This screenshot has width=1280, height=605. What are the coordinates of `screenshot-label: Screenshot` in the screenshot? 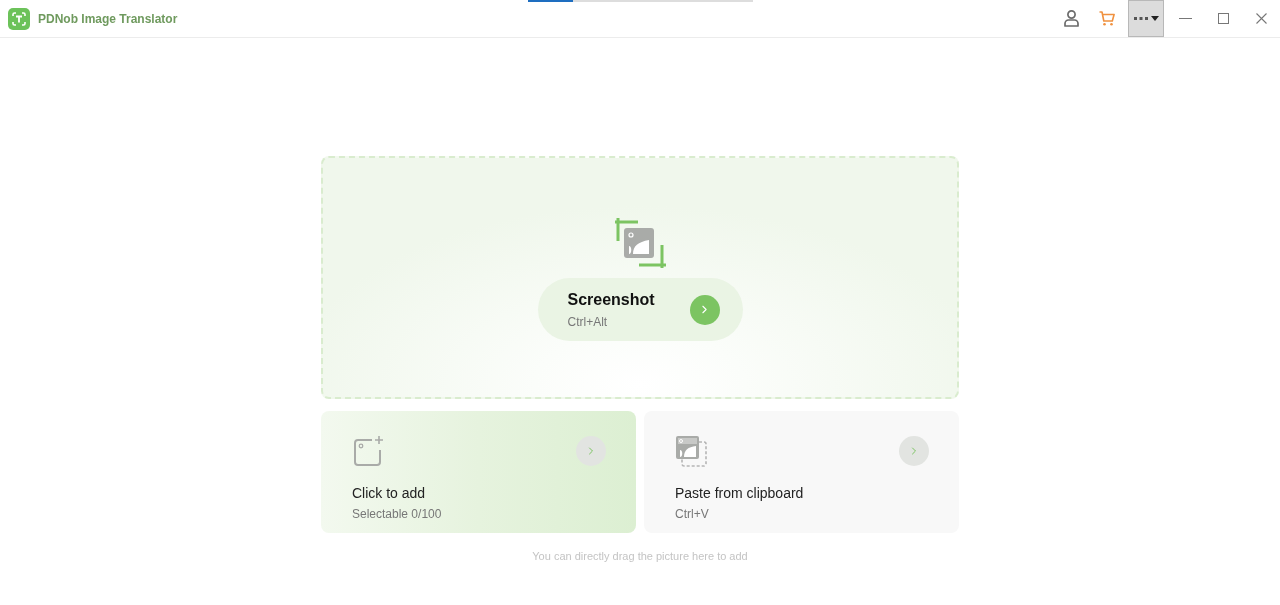 It's located at (611, 299).